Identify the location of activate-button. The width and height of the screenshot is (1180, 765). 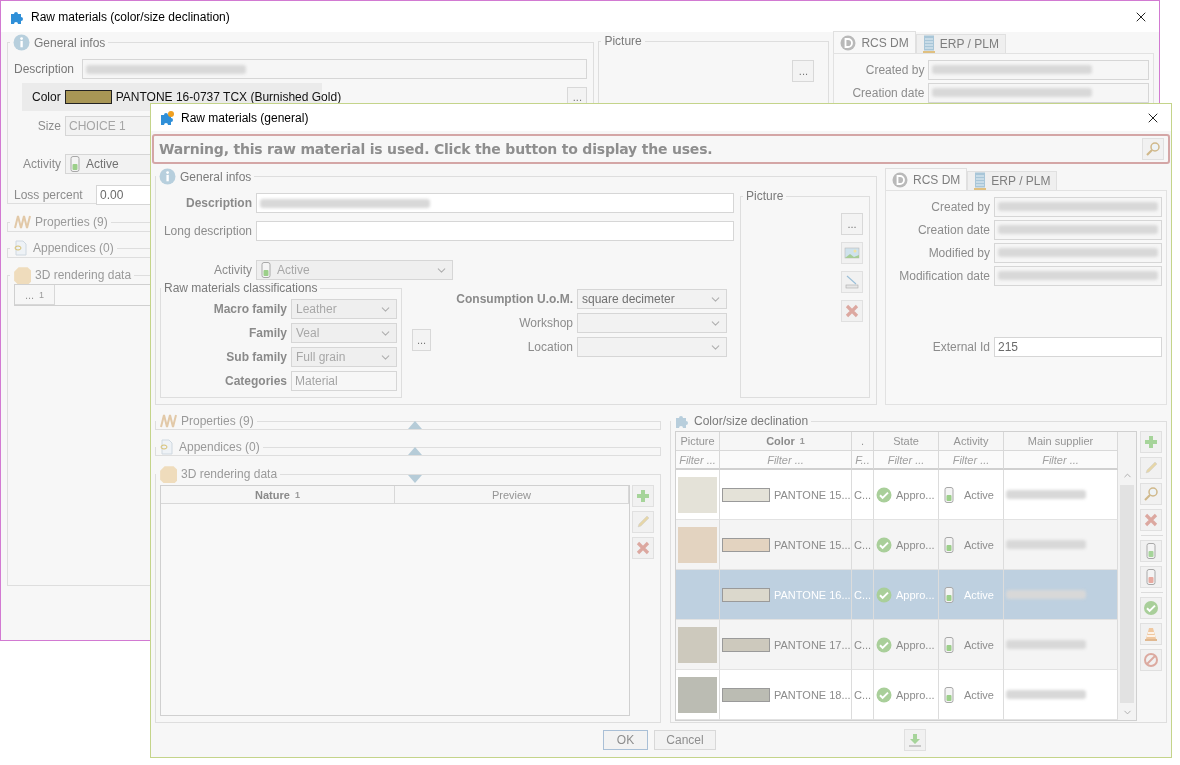
(1151, 551).